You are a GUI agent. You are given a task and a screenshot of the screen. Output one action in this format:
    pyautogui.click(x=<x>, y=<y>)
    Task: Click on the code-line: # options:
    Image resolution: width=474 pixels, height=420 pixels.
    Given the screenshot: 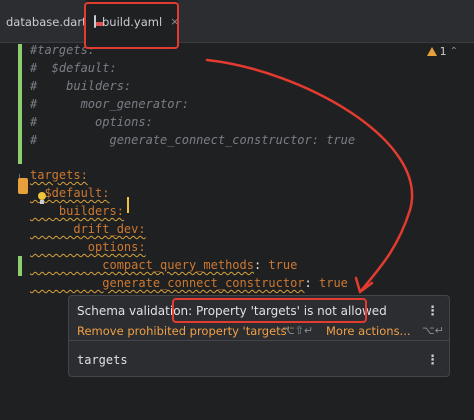 What is the action you would take?
    pyautogui.click(x=91, y=122)
    